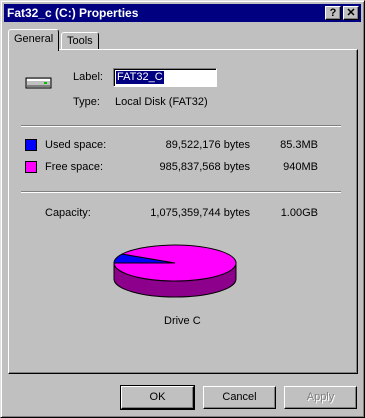 Image resolution: width=365 pixels, height=418 pixels. What do you see at coordinates (31, 145) in the screenshot?
I see `used-space-swatch` at bounding box center [31, 145].